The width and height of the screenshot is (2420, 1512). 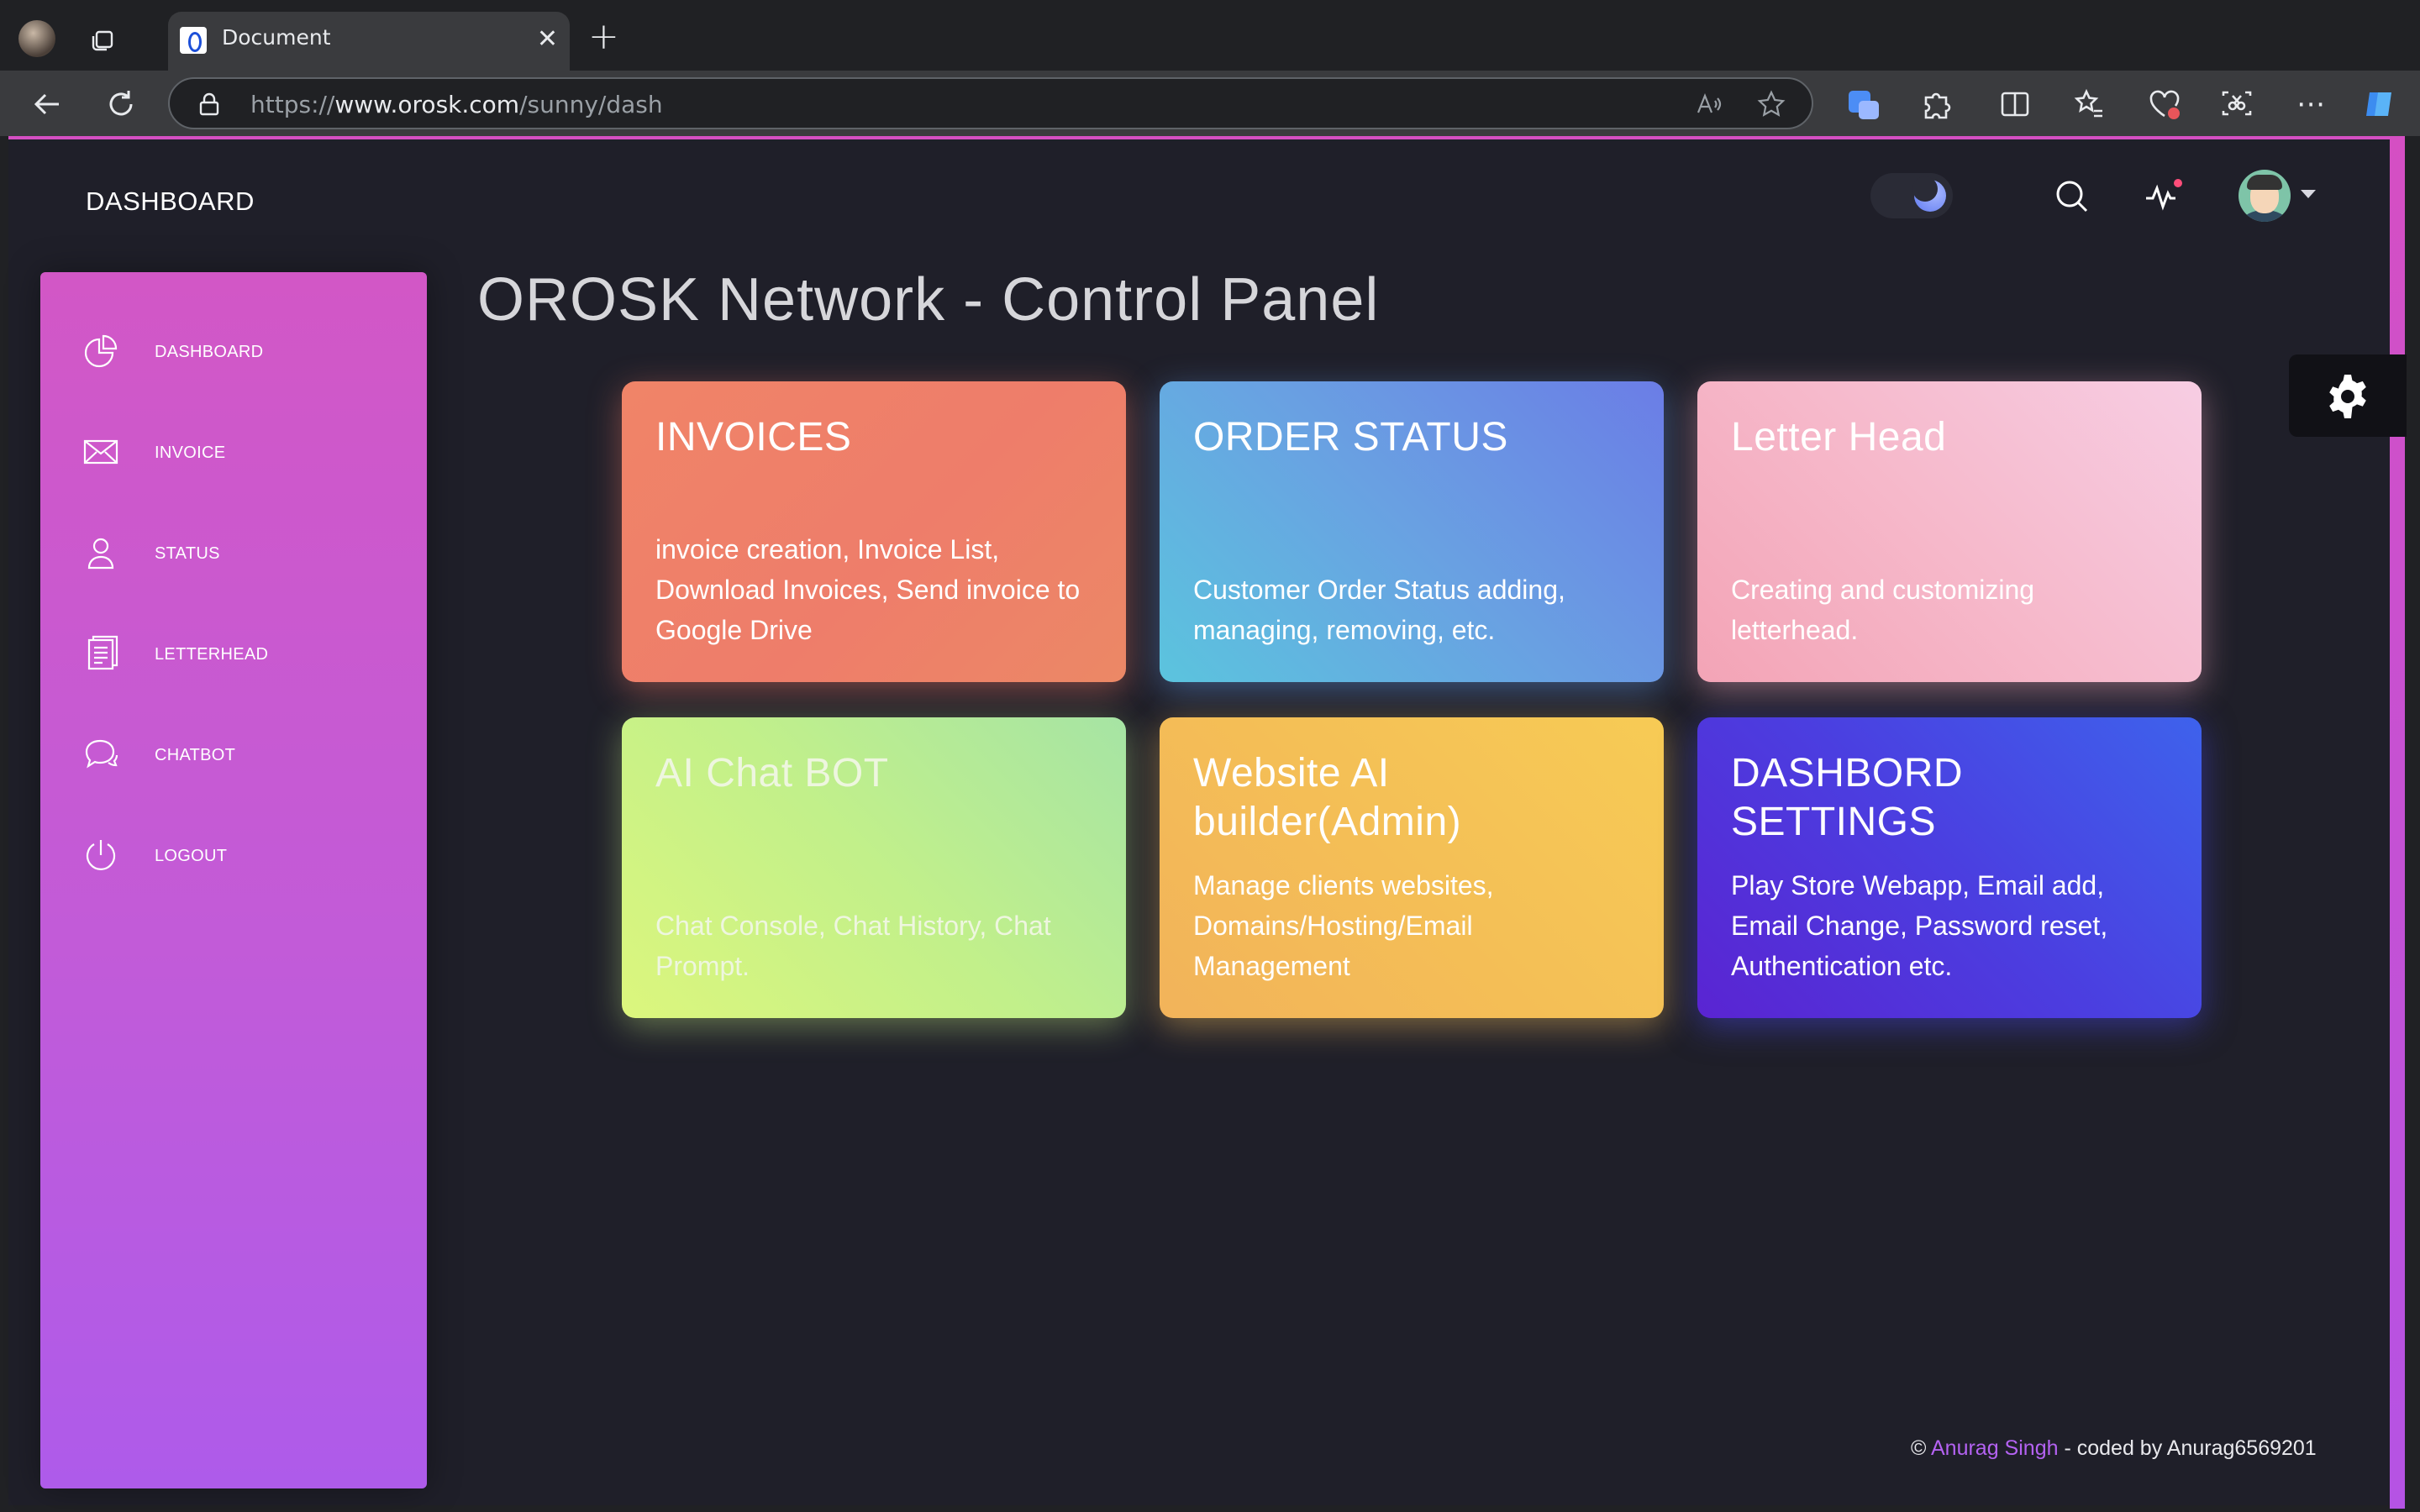 I want to click on author-link: Anurag Singh, so click(x=1995, y=1448).